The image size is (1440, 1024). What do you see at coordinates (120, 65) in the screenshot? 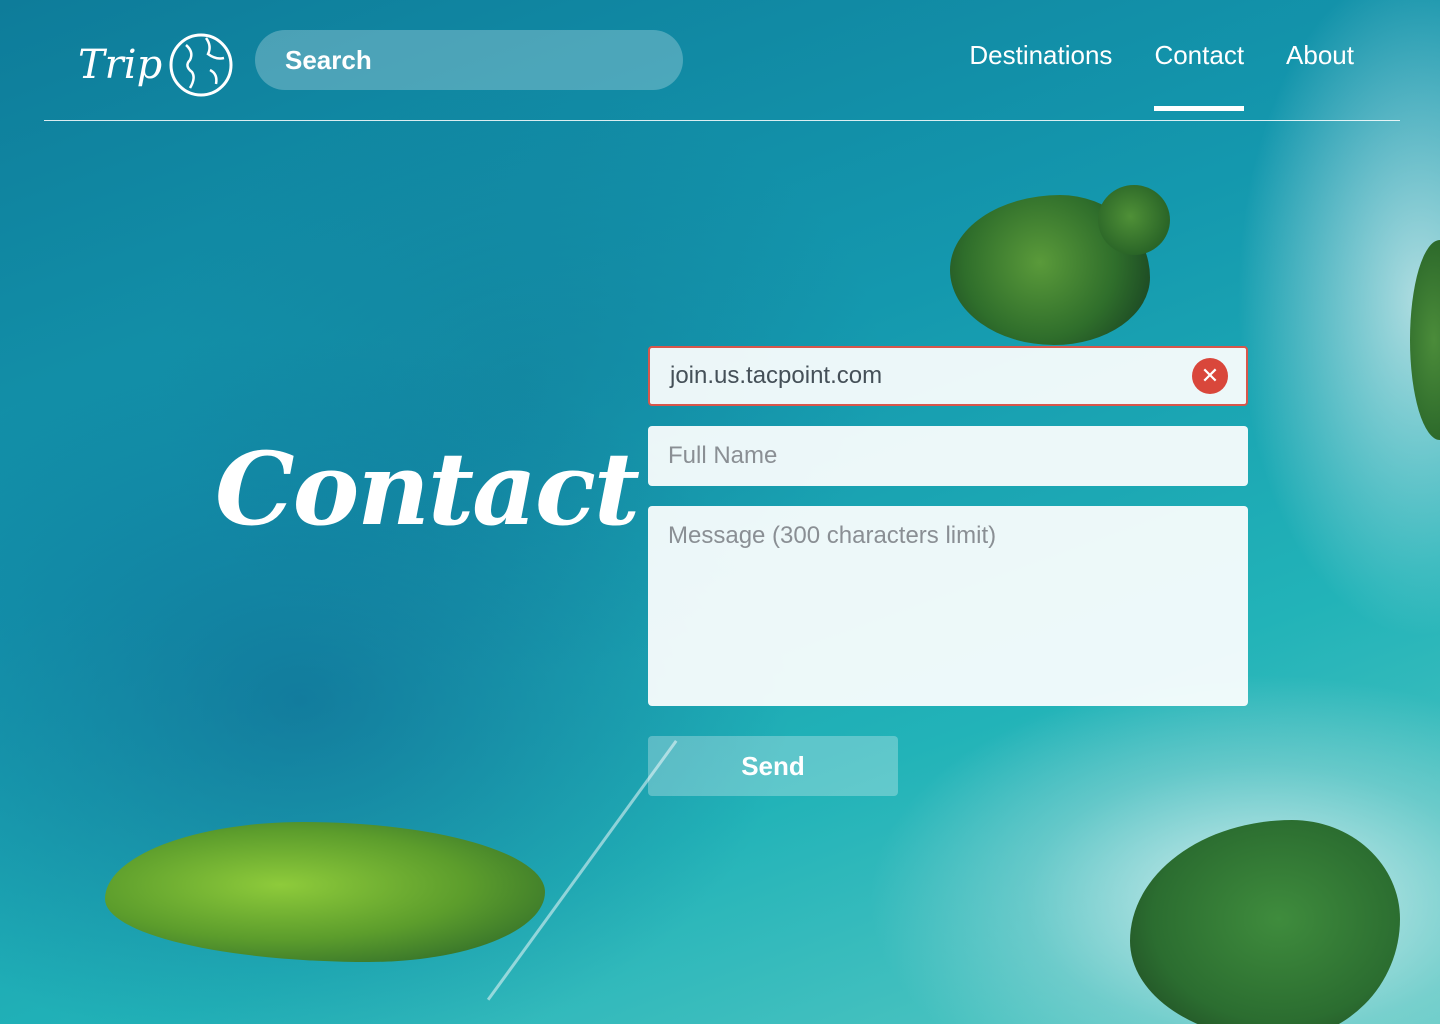
I see `logo-text: Trip` at bounding box center [120, 65].